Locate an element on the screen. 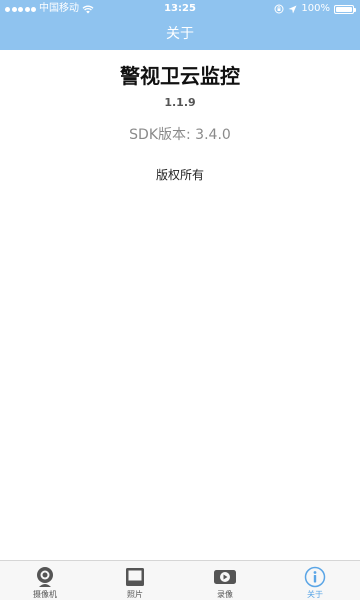  tab-bar: 摄像机 照片 录像 关于 is located at coordinates (180, 580).